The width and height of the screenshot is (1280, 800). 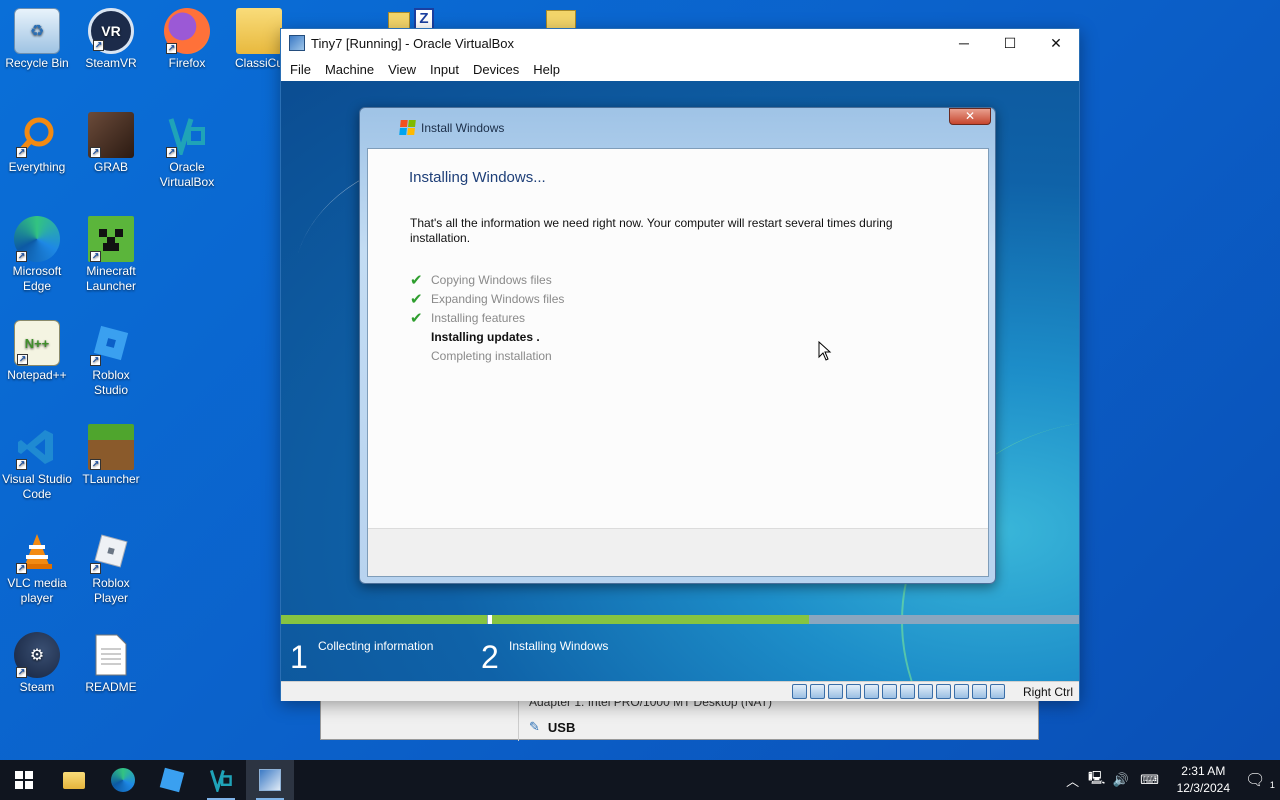 I want to click on menu-view: View, so click(x=402, y=69).